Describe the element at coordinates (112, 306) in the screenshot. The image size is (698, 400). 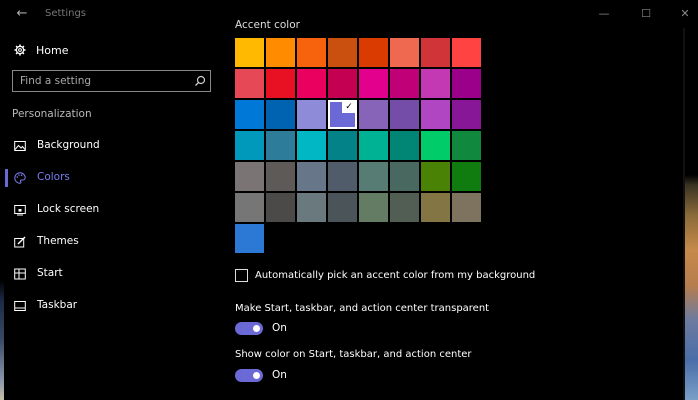
I see `sidebar-item-taskbar: Taskbar` at that location.